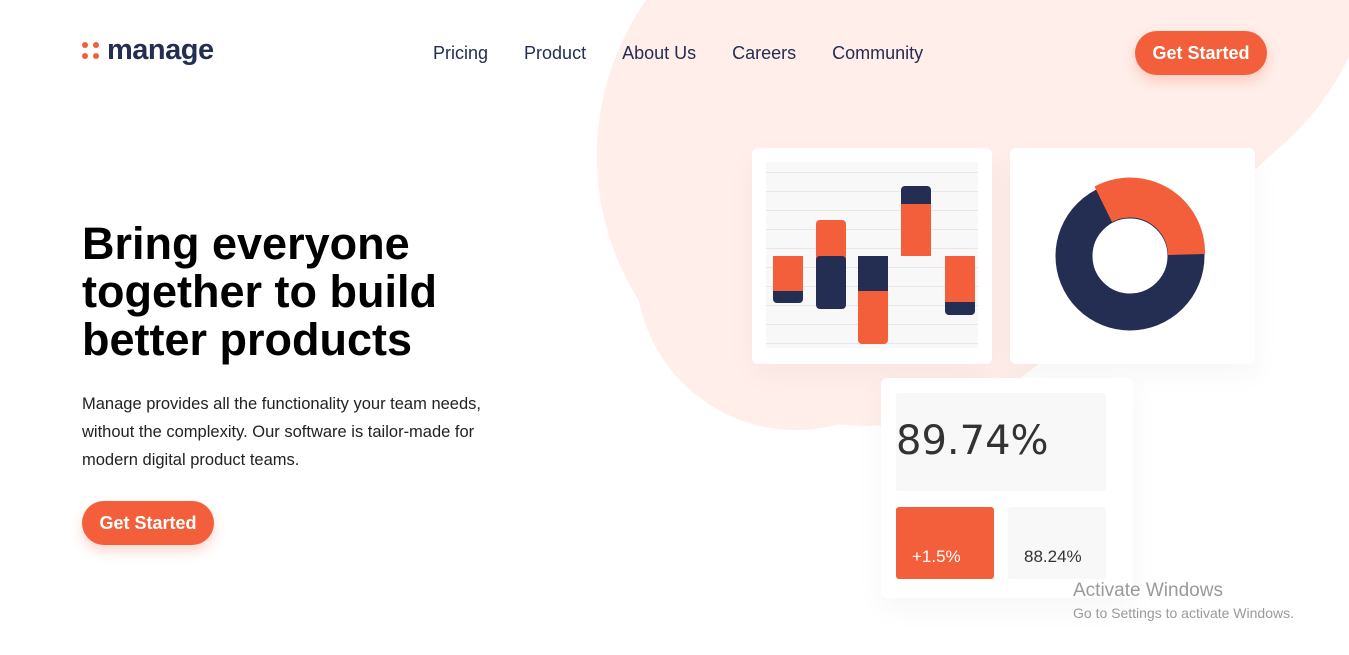 The width and height of the screenshot is (1349, 655). I want to click on secondary-stat-value: 88.24%, so click(1053, 556).